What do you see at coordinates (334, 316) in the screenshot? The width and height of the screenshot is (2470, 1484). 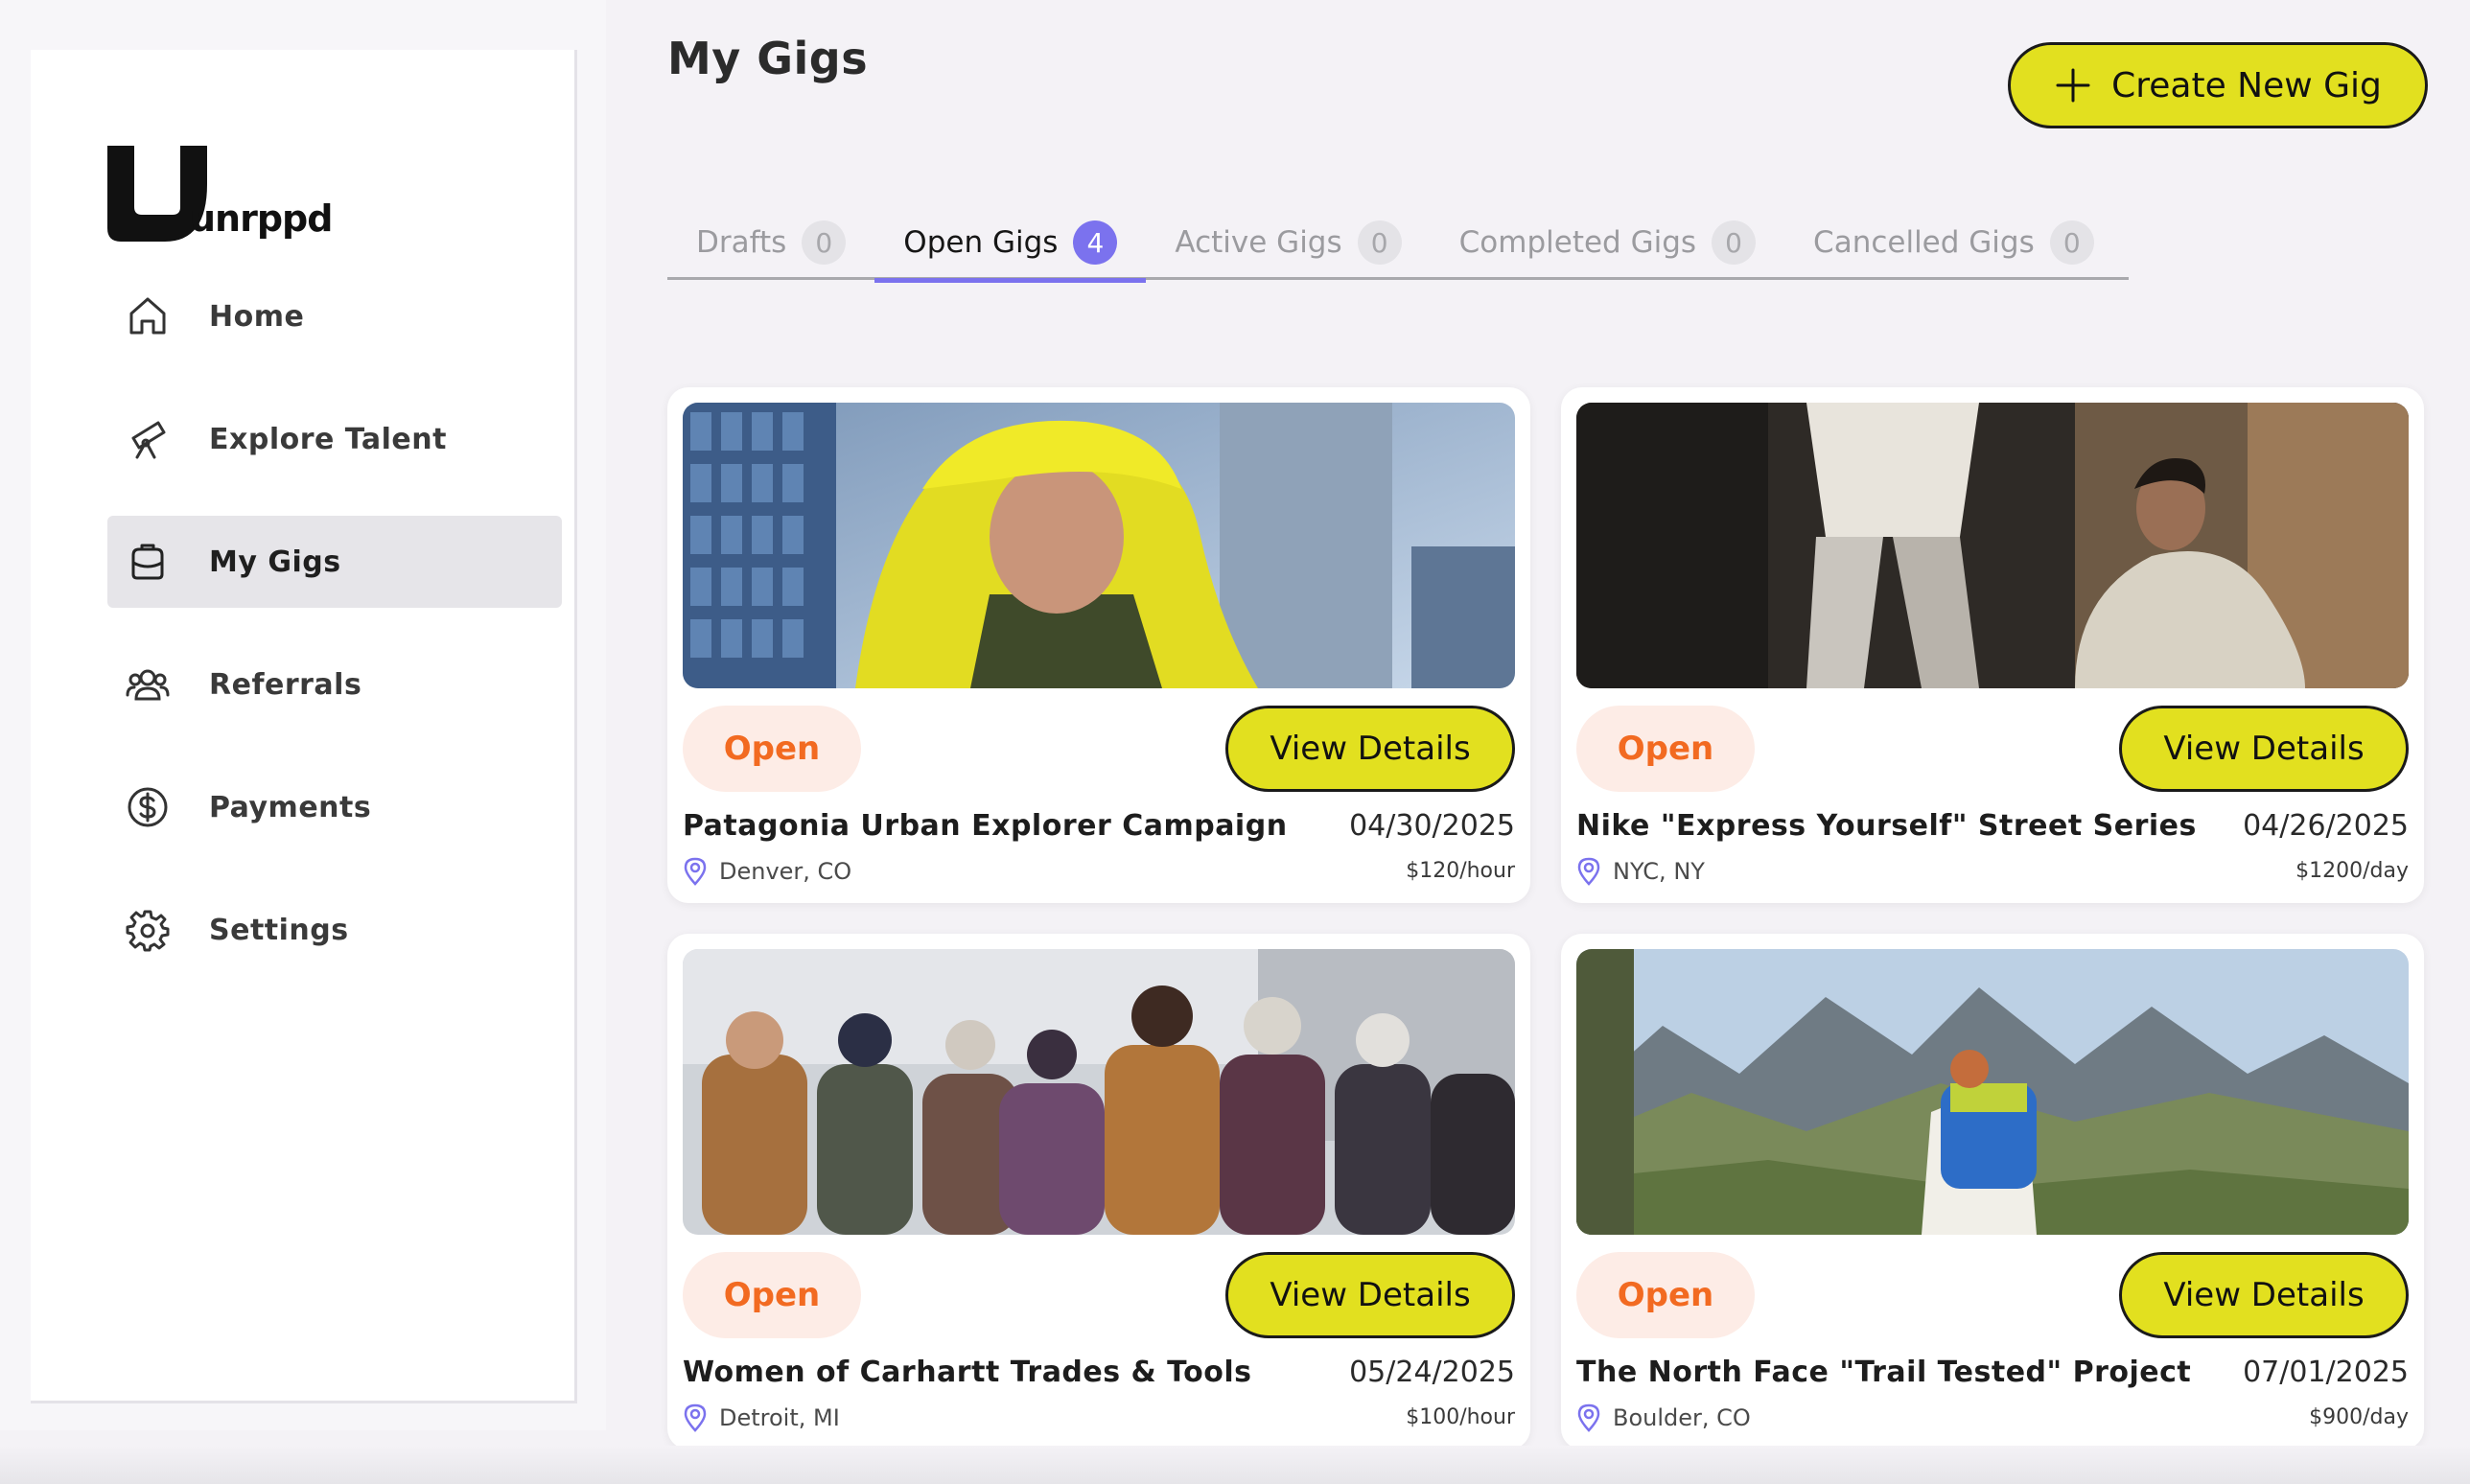 I see `sidebar-item-home: Home` at bounding box center [334, 316].